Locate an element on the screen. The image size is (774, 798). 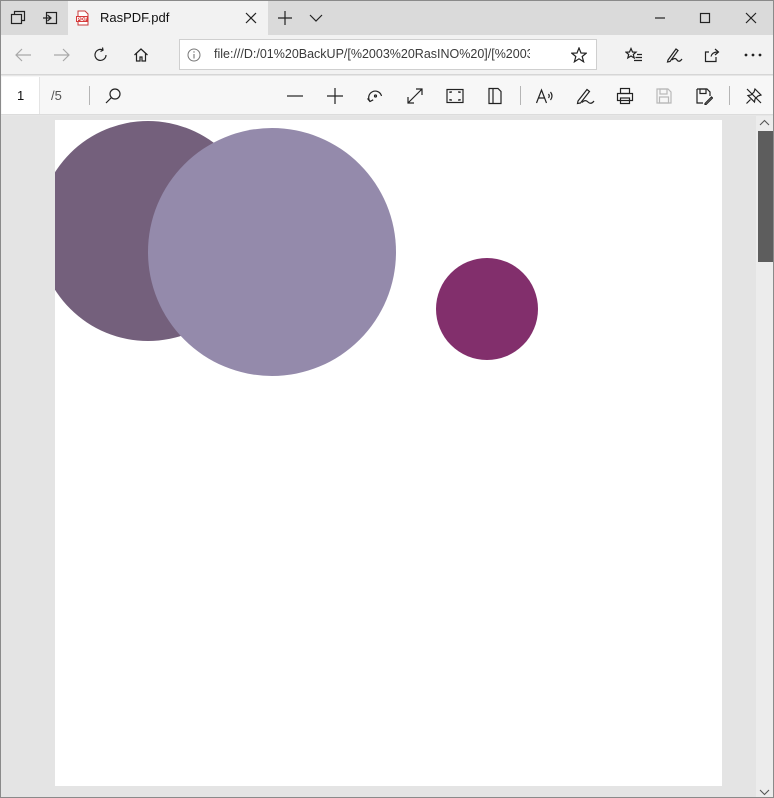
page-total-label: /5 is located at coordinates (56, 95).